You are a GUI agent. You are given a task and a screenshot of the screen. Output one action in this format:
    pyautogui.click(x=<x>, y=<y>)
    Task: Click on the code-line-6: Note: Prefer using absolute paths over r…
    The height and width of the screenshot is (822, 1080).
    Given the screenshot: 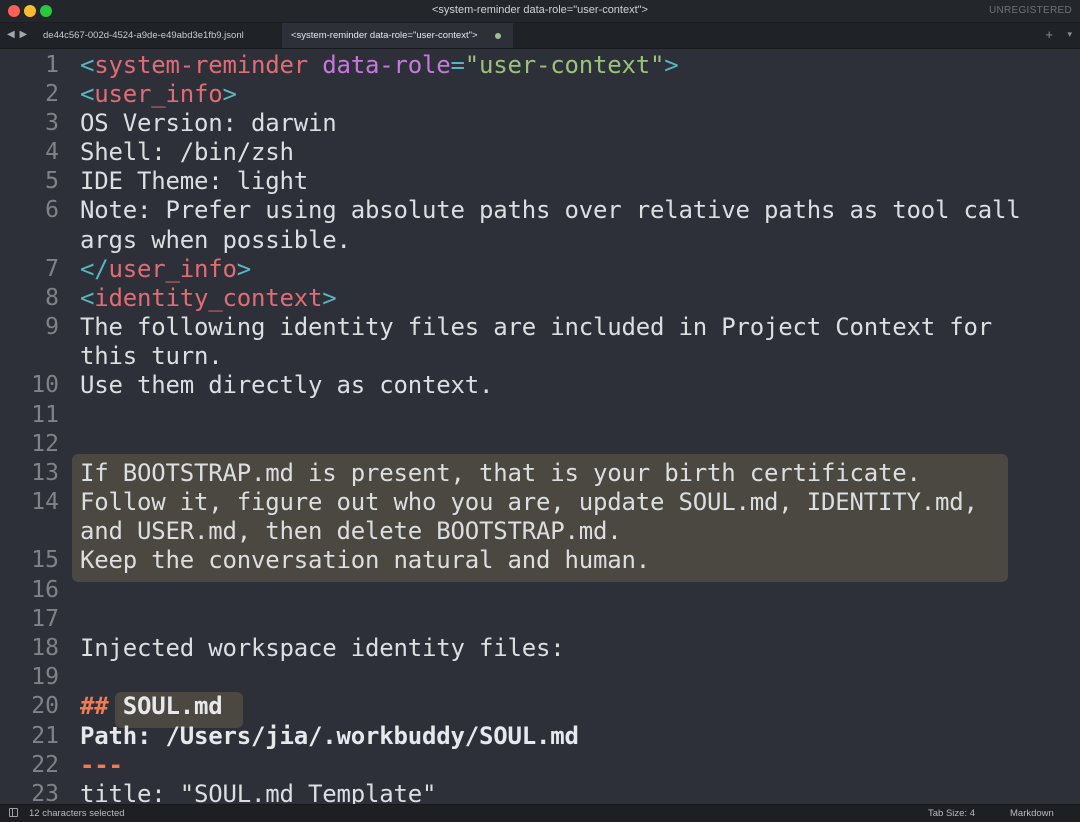 What is the action you would take?
    pyautogui.click(x=550, y=210)
    